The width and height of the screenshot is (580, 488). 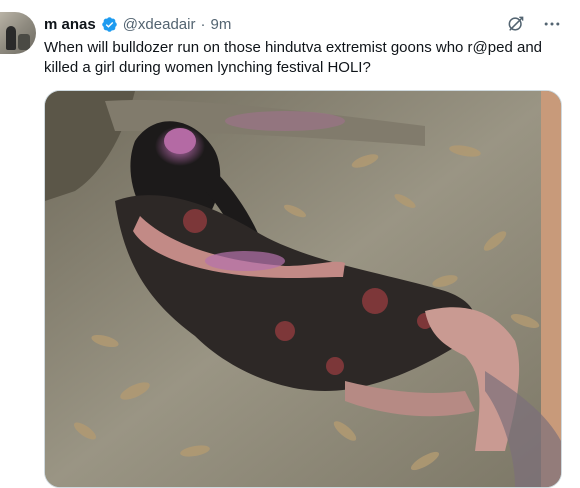 I want to click on more-icon, so click(x=552, y=24).